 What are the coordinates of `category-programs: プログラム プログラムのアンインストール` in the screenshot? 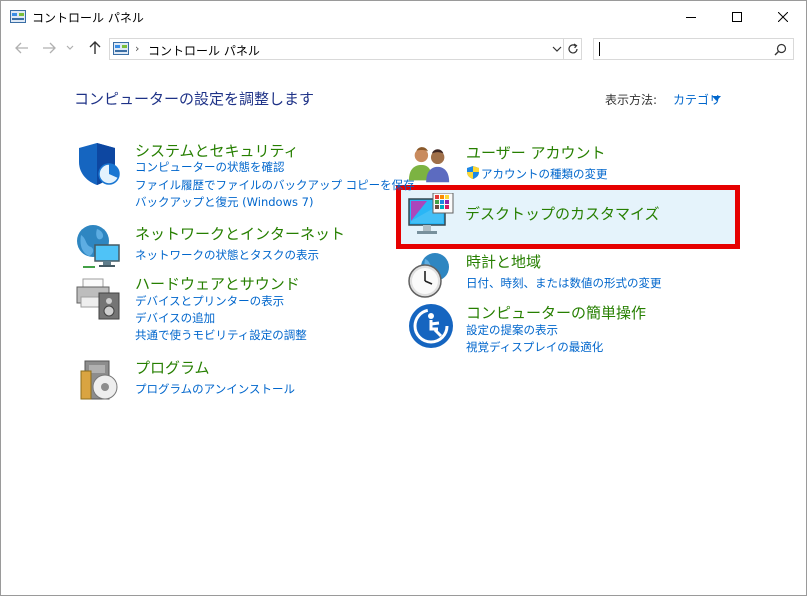 It's located at (225, 381).